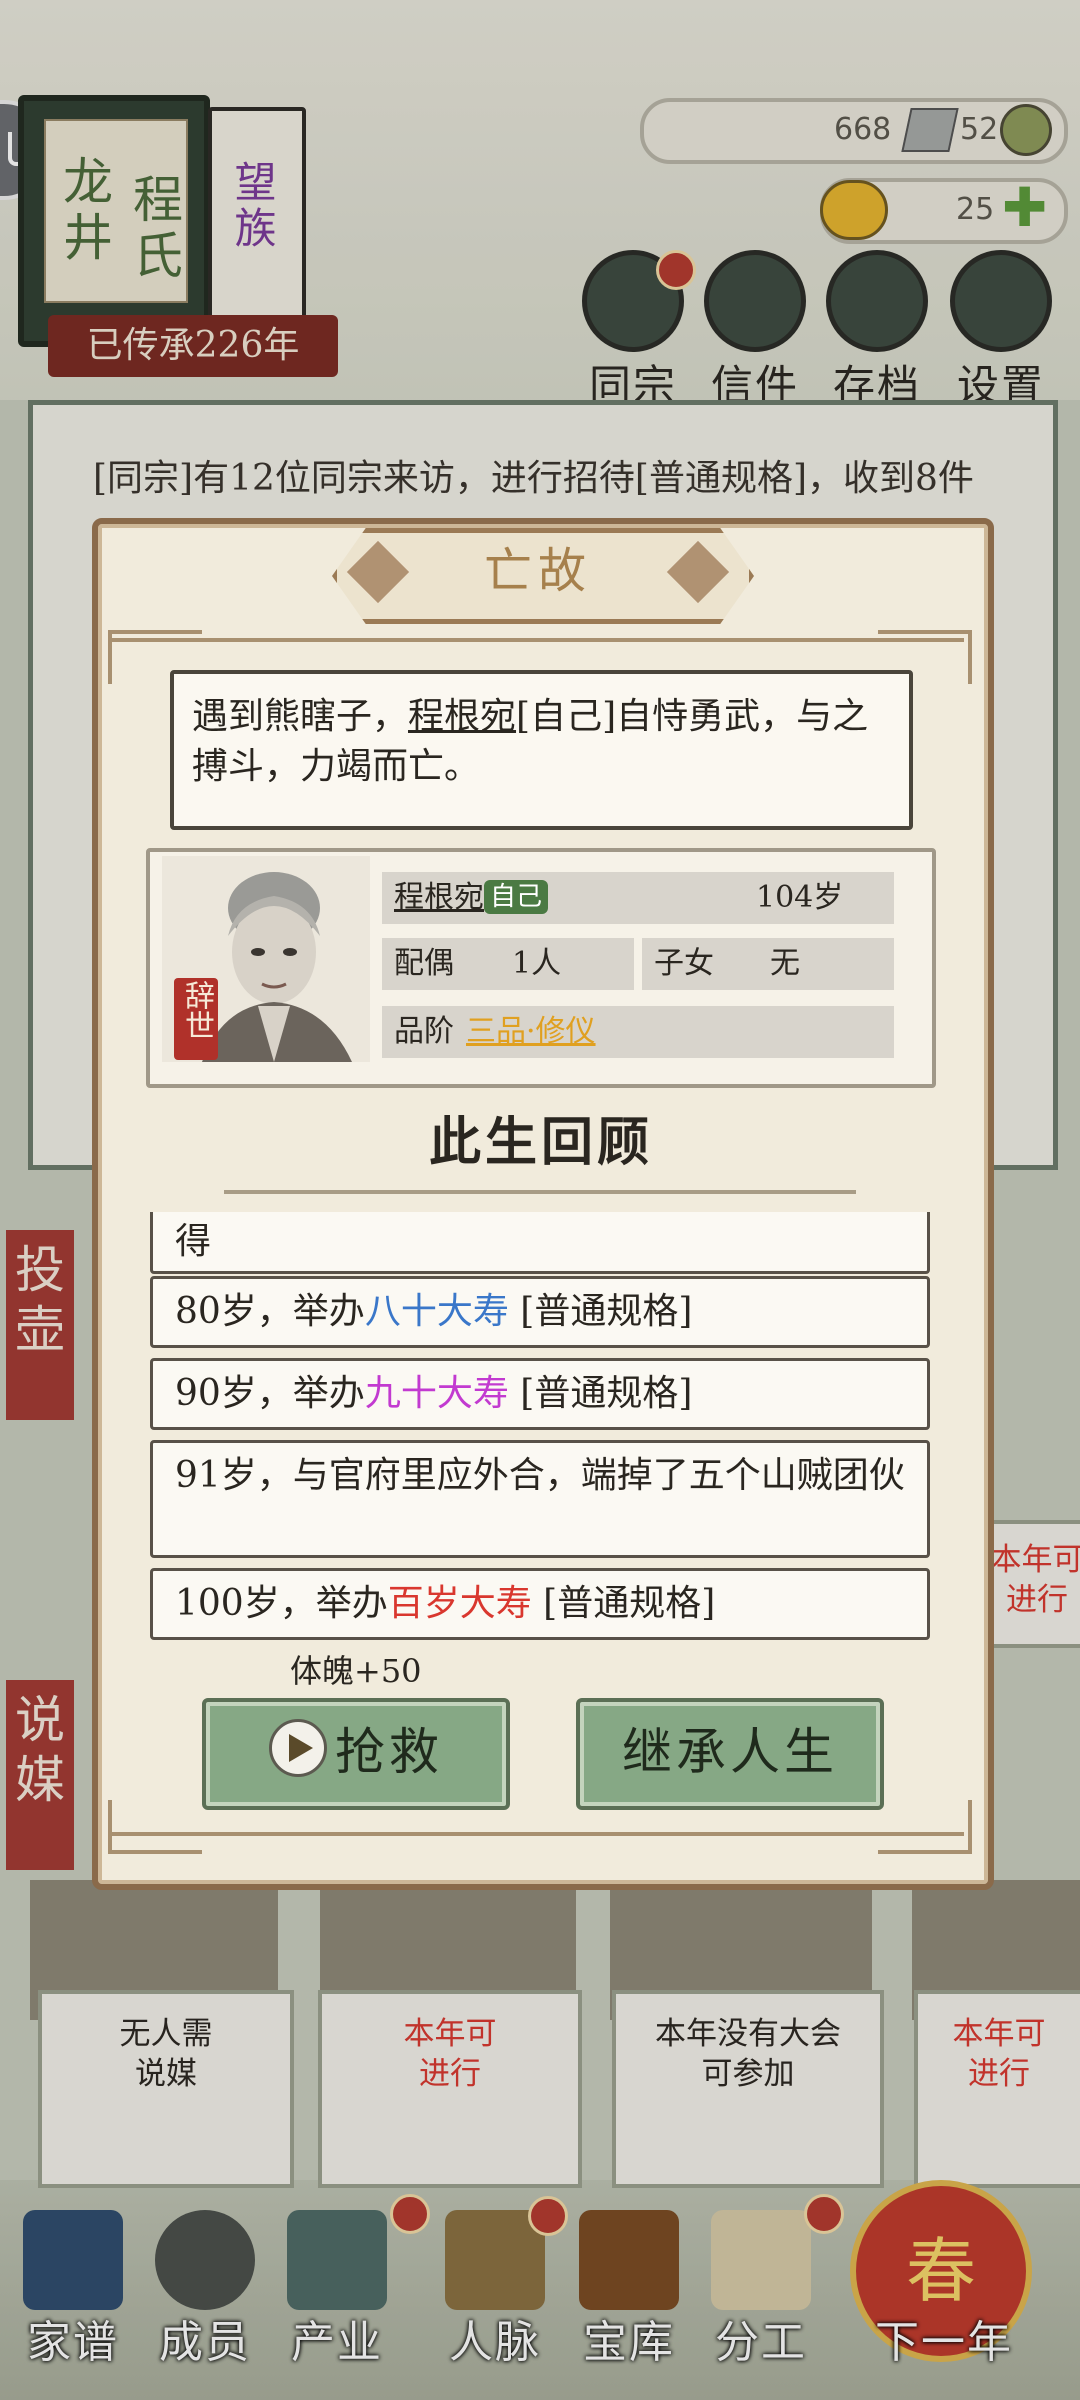  Describe the element at coordinates (638, 1032) in the screenshot. I see `rank-row: 品阶 三品·修仪` at that location.